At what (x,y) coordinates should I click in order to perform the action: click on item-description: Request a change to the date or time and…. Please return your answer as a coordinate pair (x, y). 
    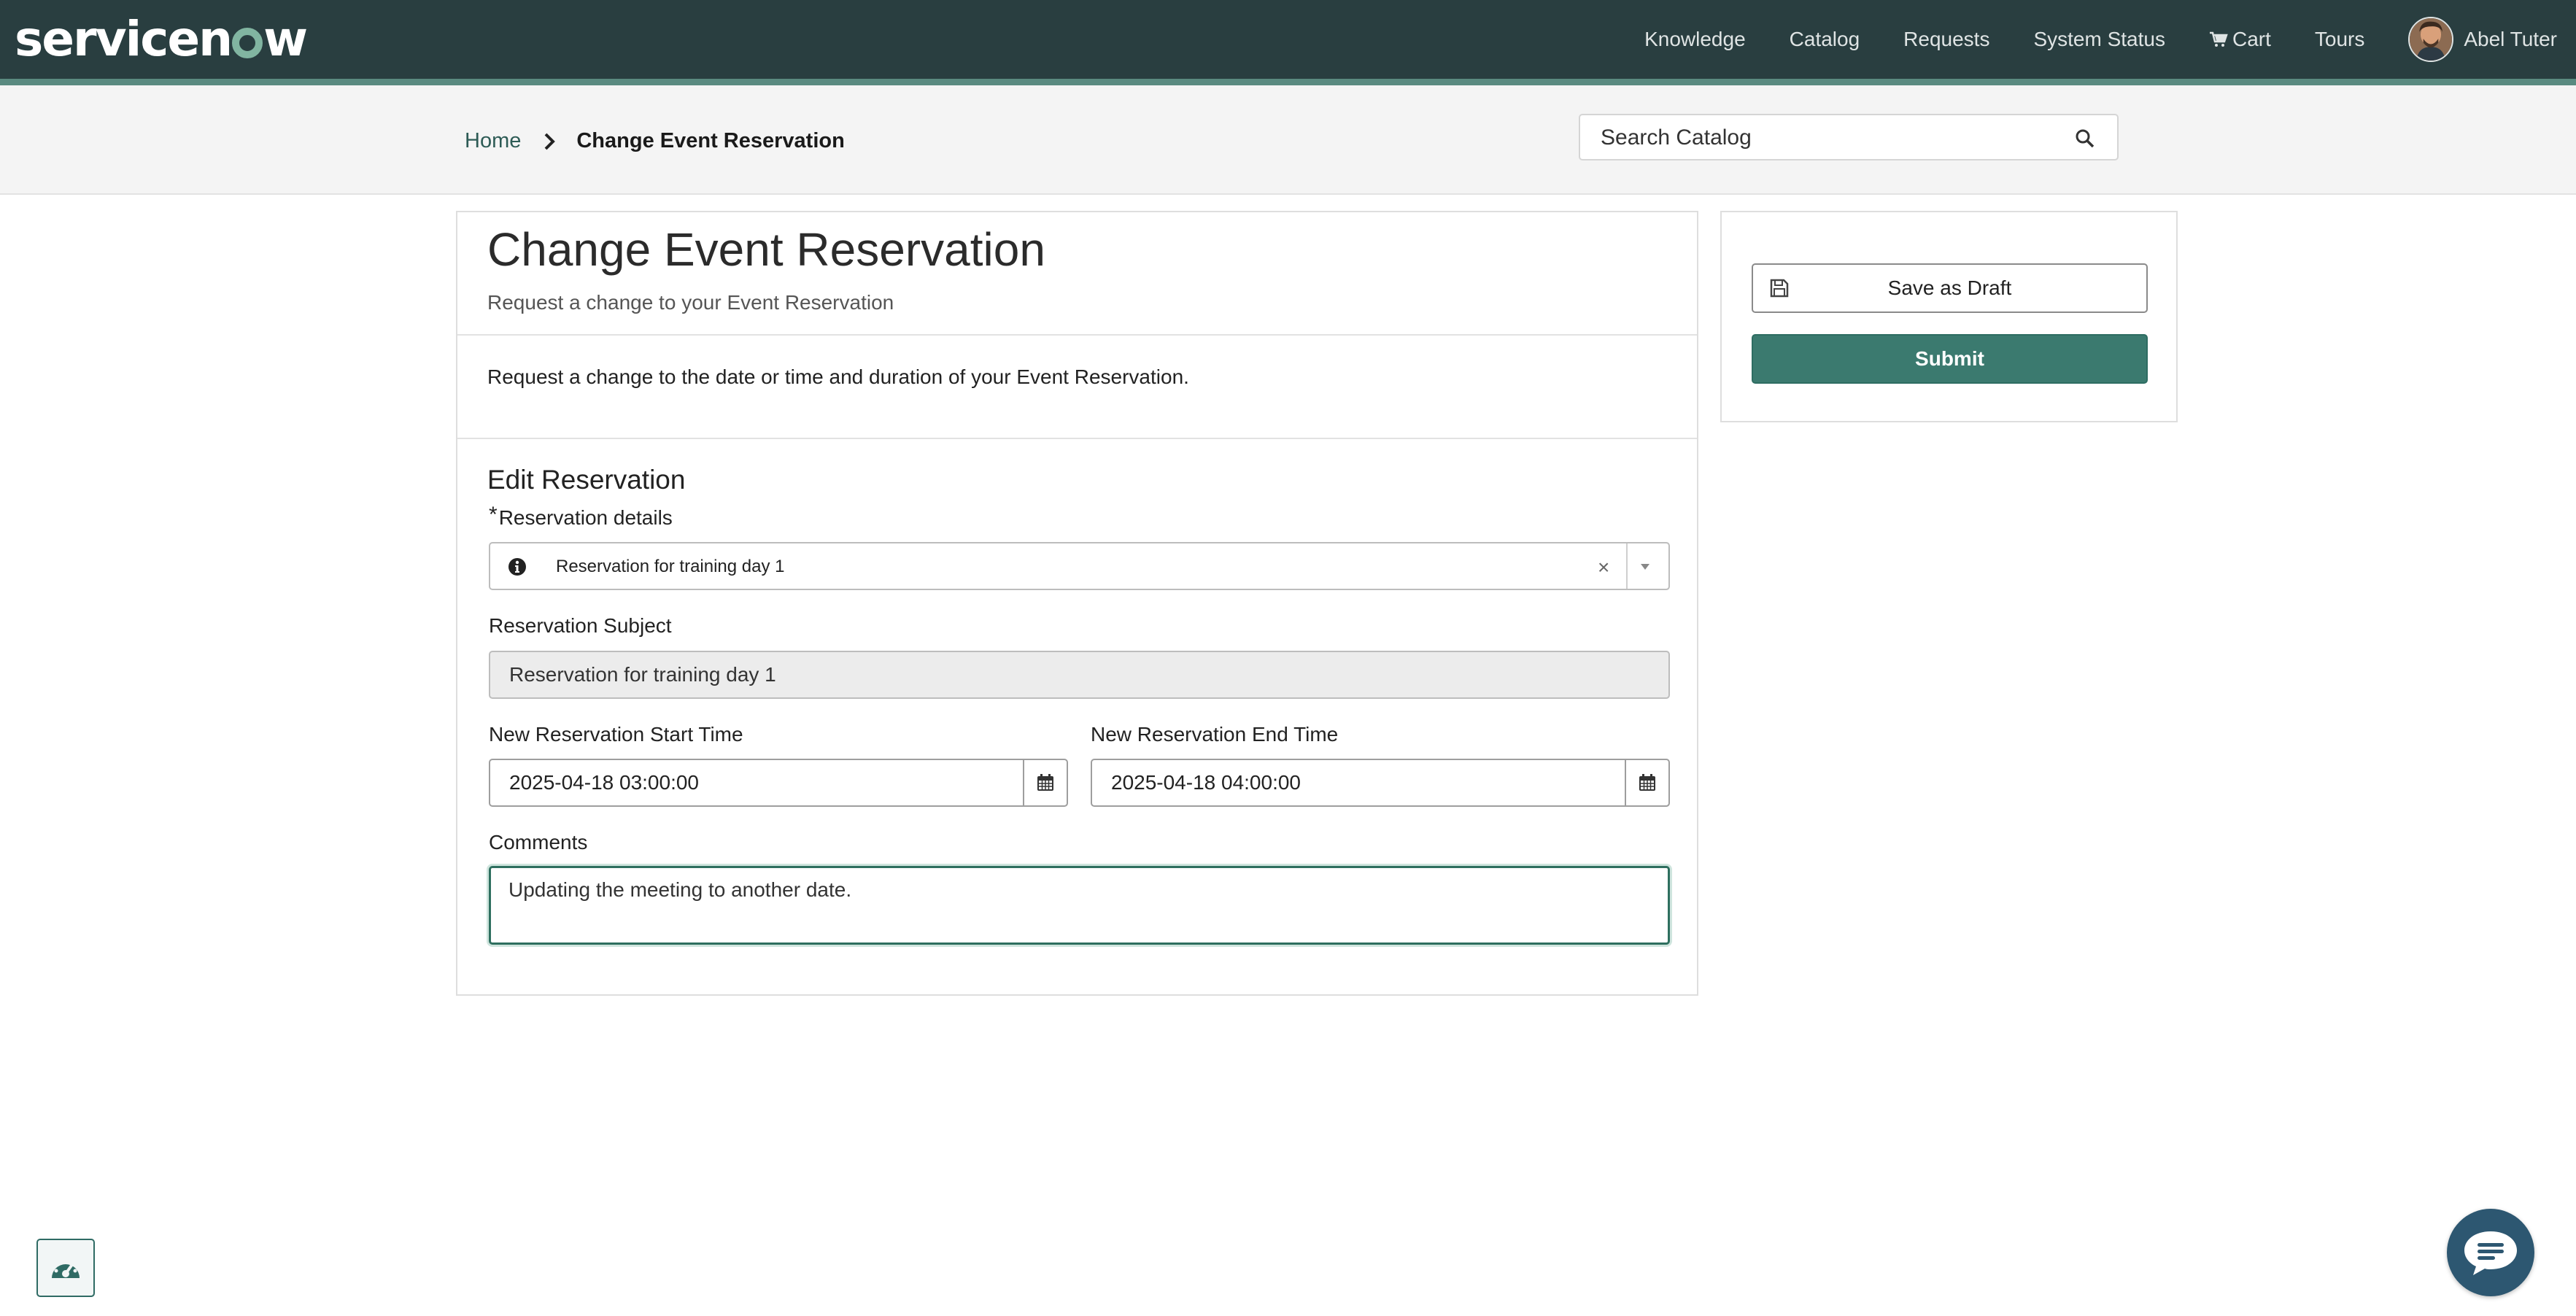
    Looking at the image, I should click on (838, 376).